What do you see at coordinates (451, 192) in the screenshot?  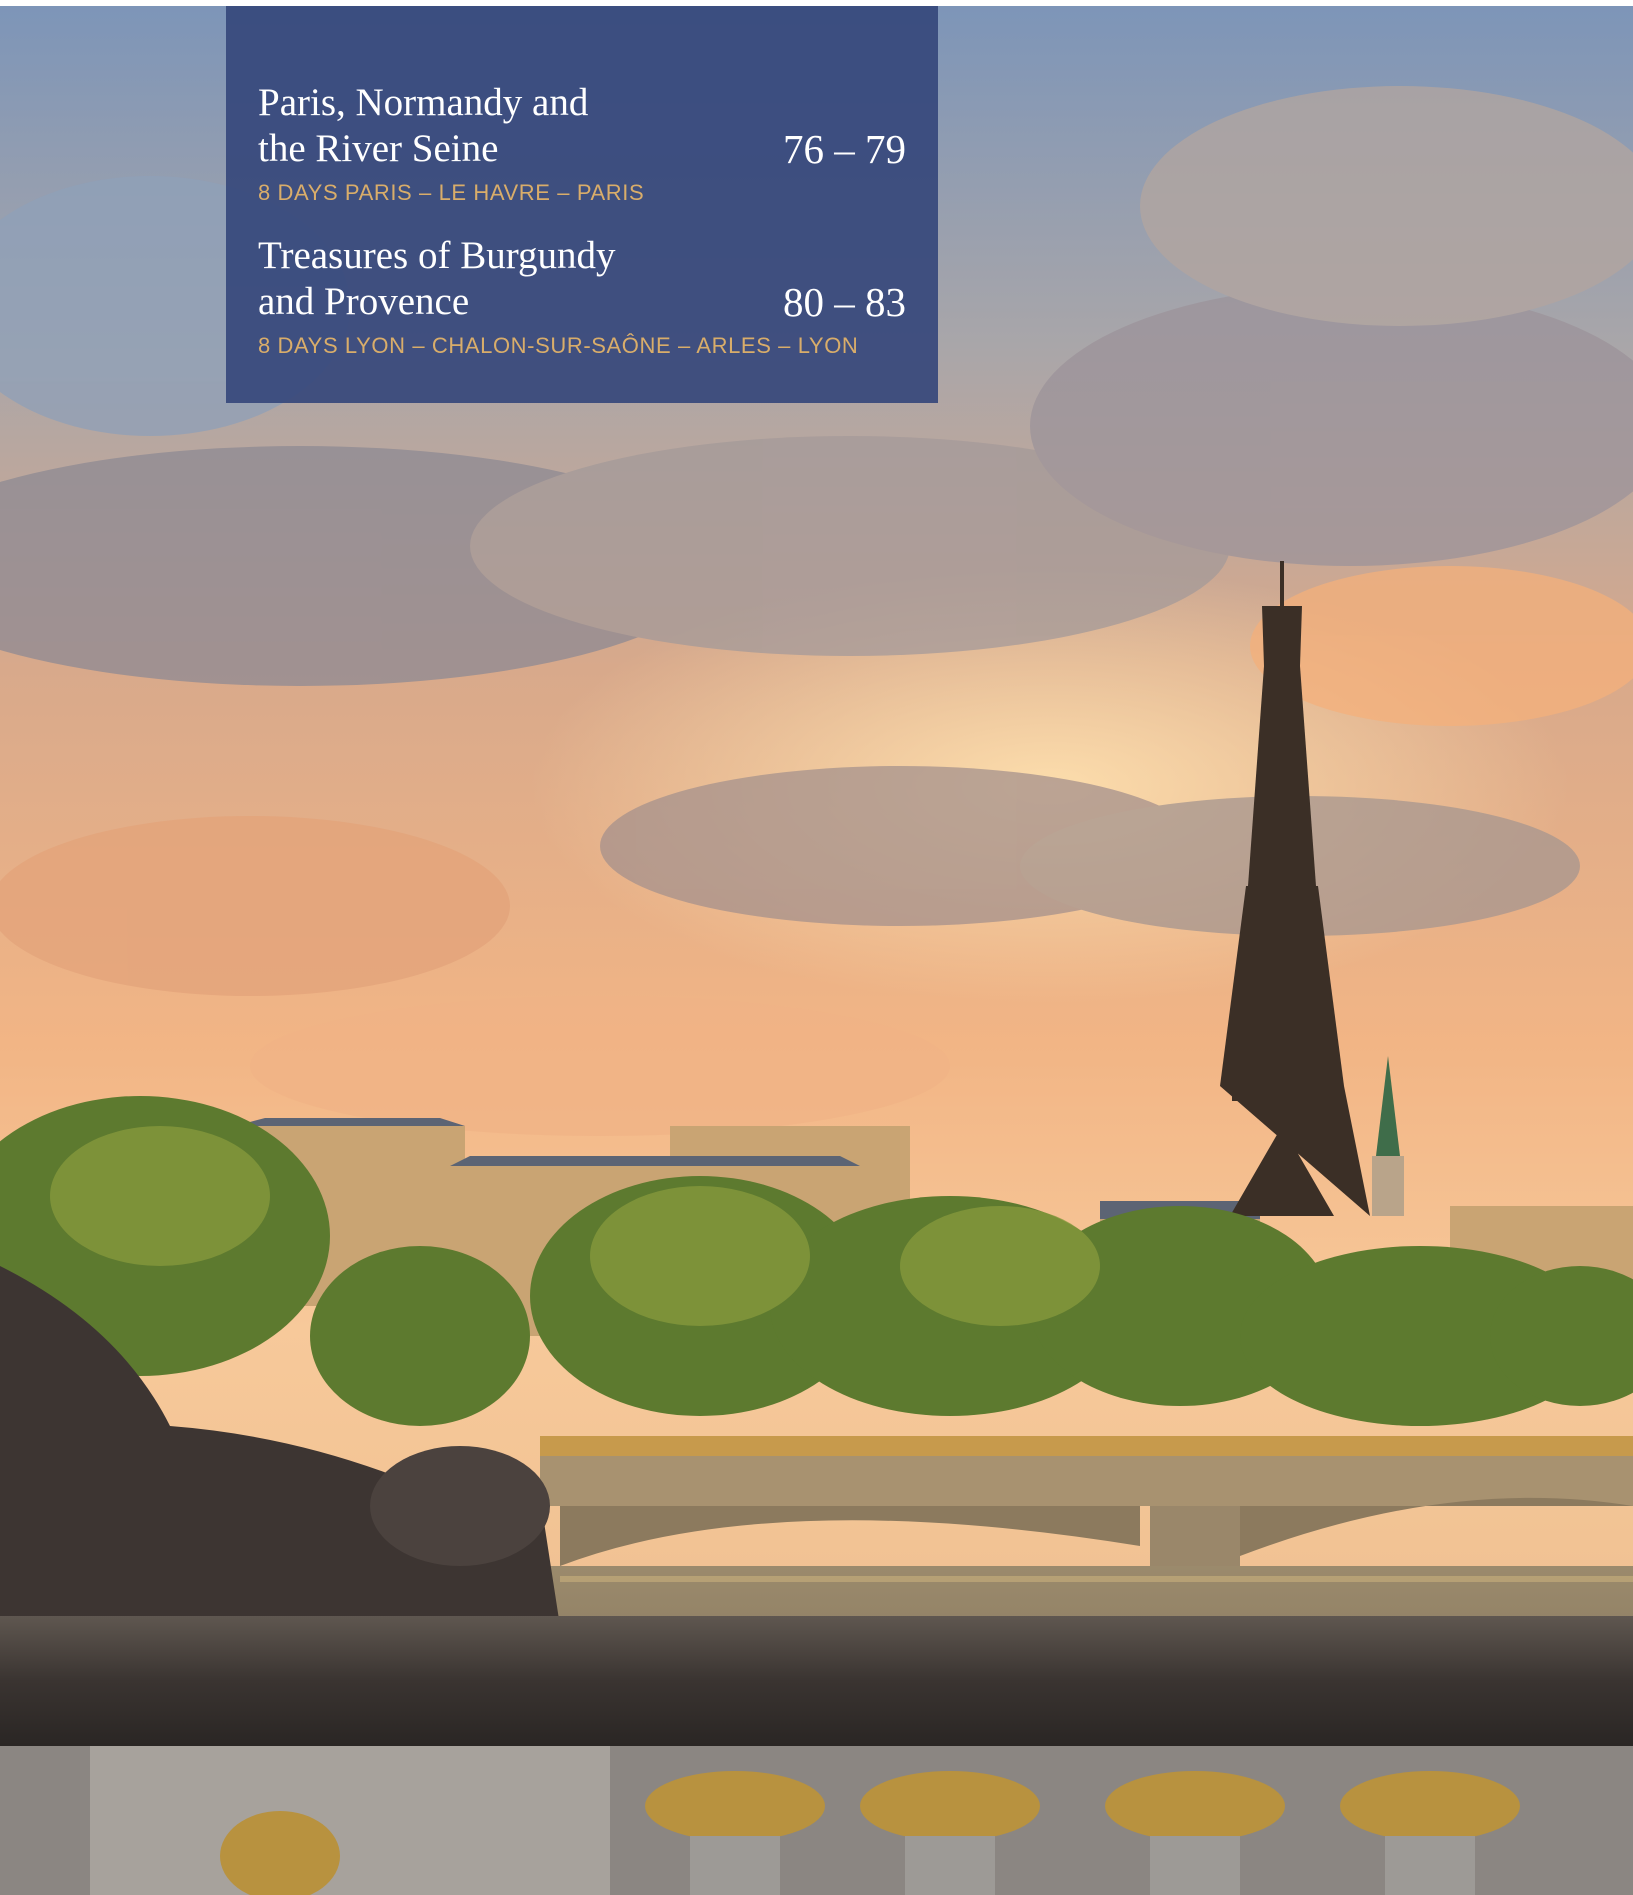 I see `itinerary-route: 8 DAYS PARIS – LE HAVRE – PARIS` at bounding box center [451, 192].